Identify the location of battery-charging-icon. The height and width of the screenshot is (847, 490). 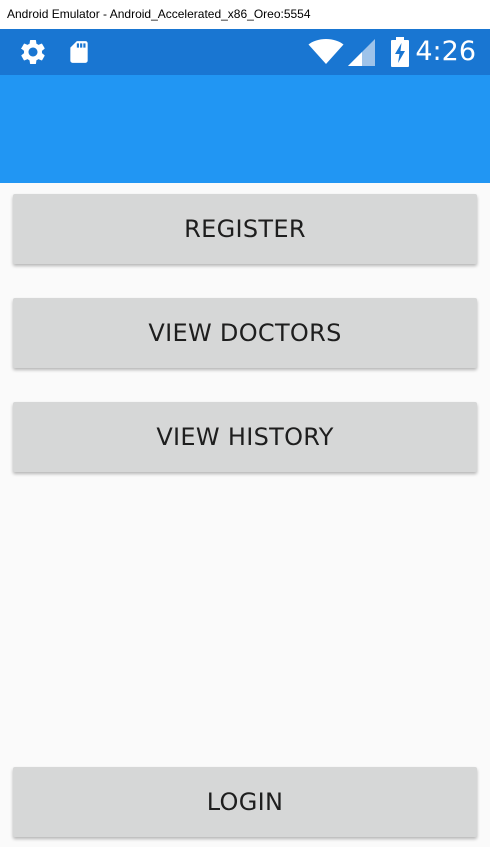
(400, 54).